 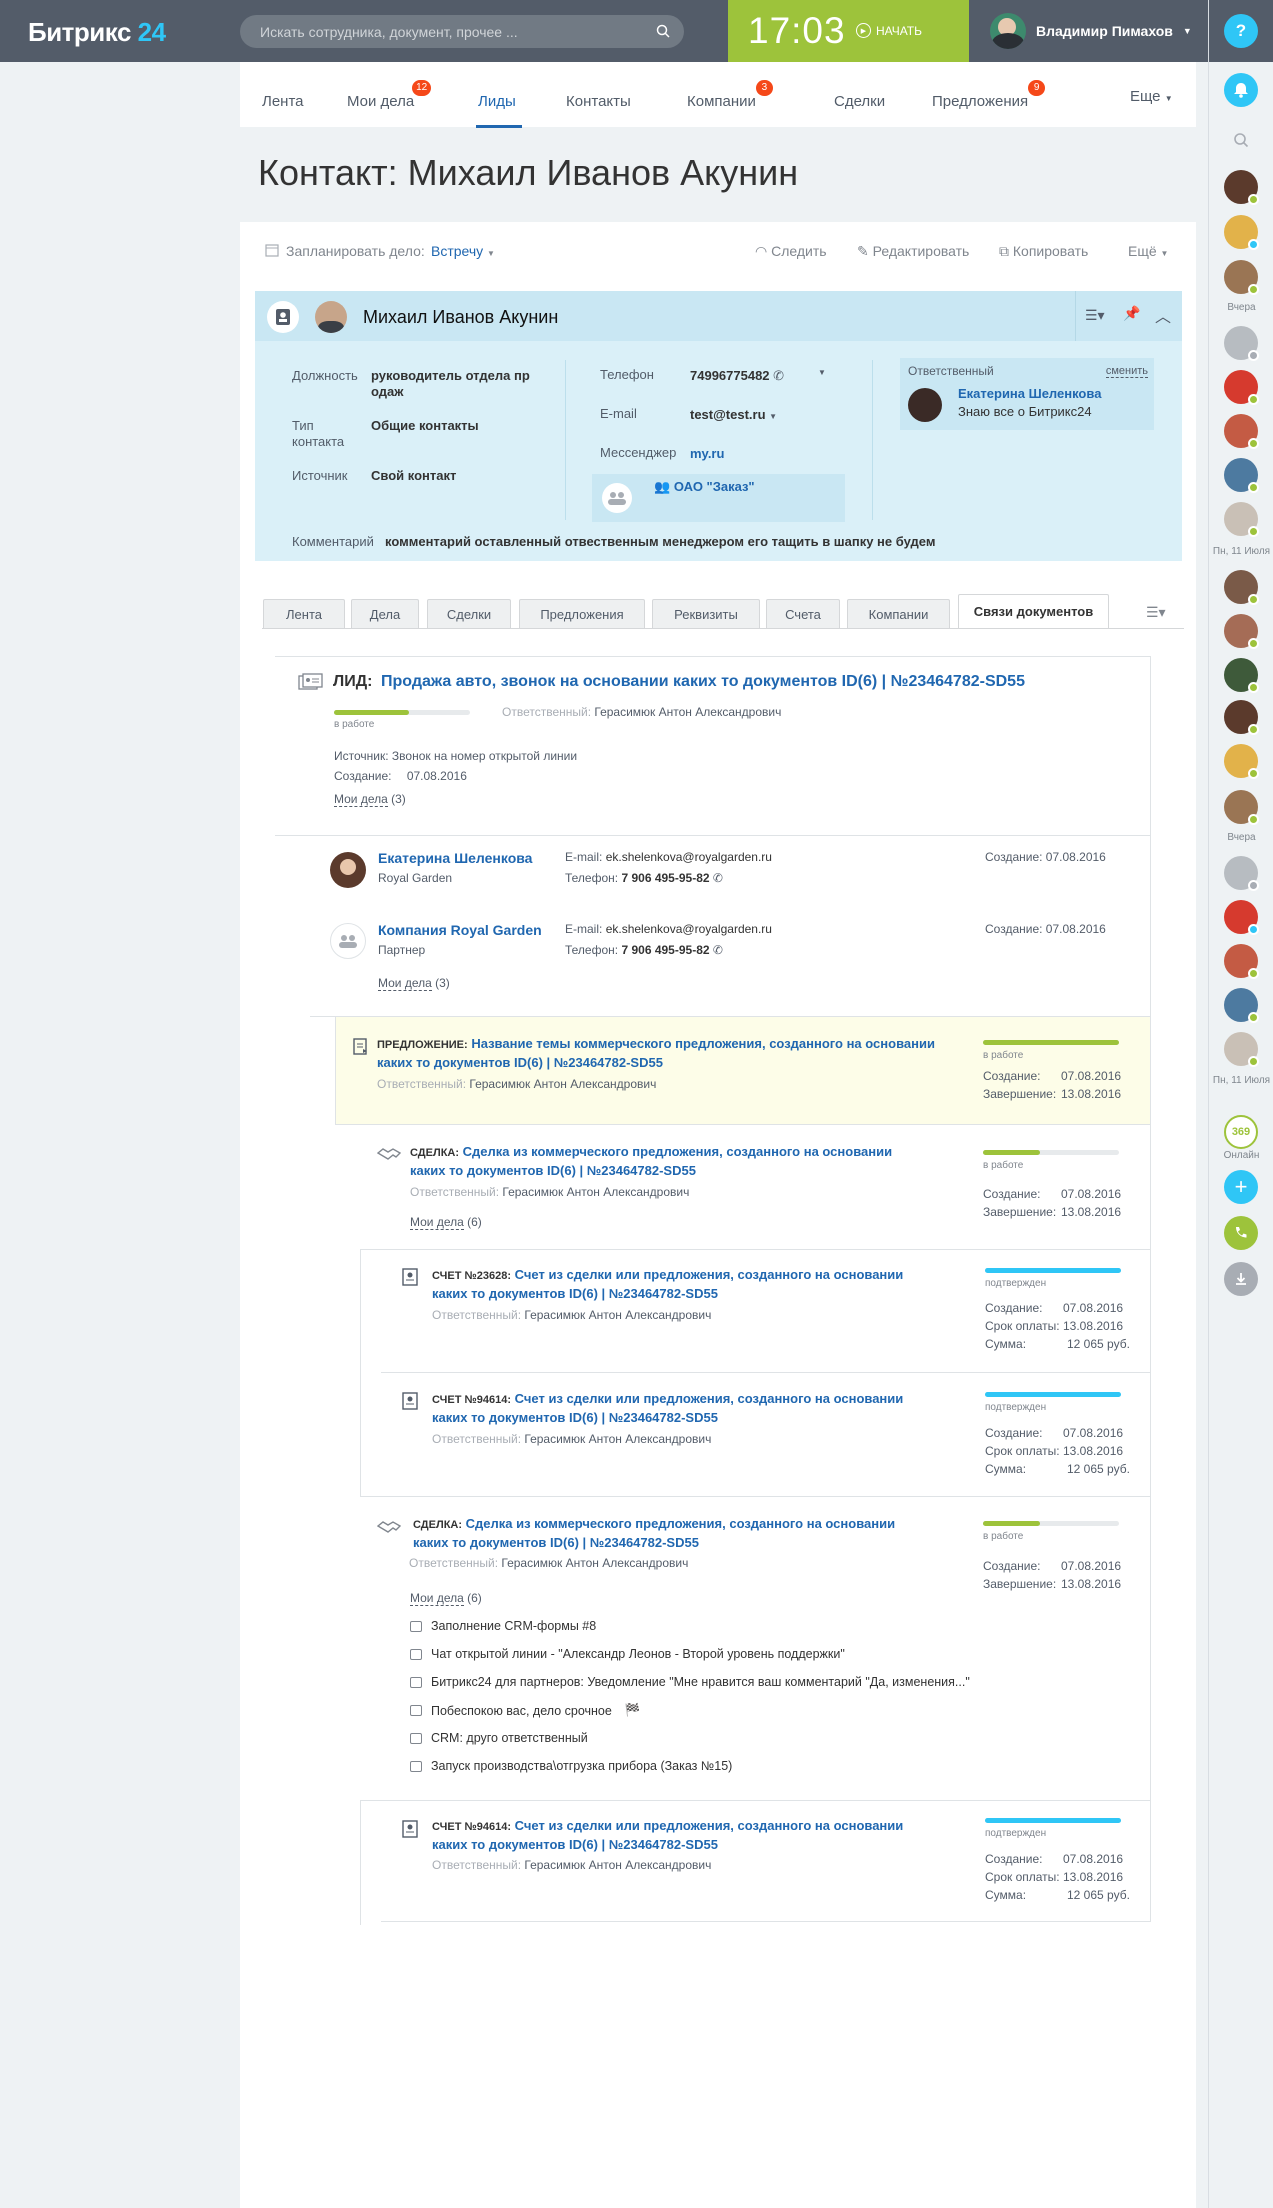 I want to click on person-email: ek.shelenkova@royalgarden.ru, so click(x=689, y=857).